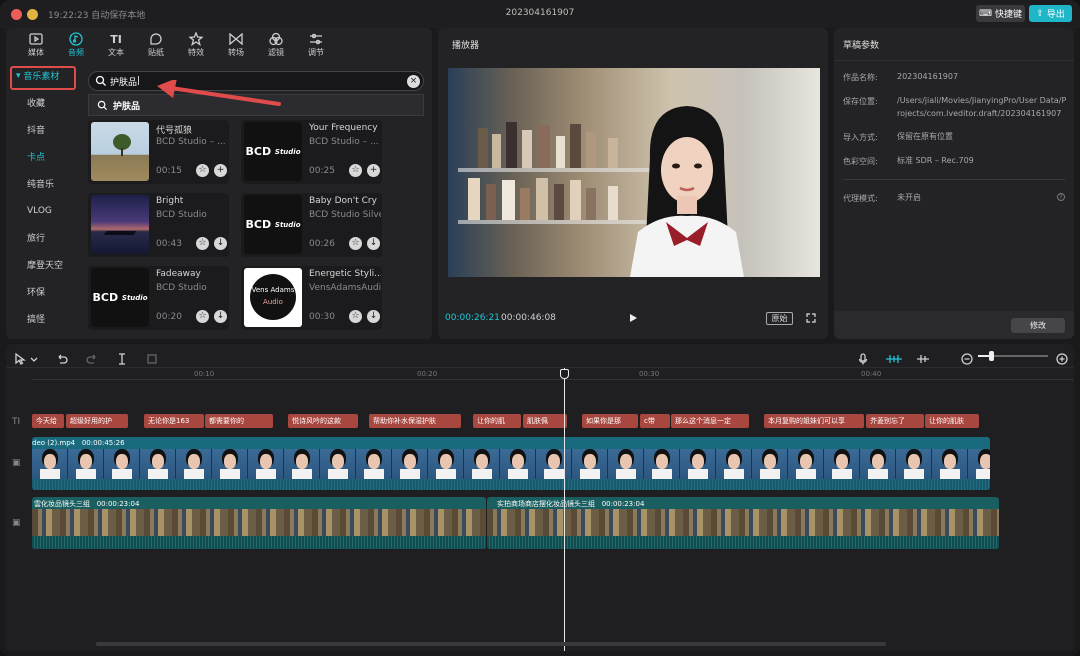 The image size is (1080, 656). Describe the element at coordinates (497, 421) in the screenshot. I see `text-segment: 让你的肌` at that location.